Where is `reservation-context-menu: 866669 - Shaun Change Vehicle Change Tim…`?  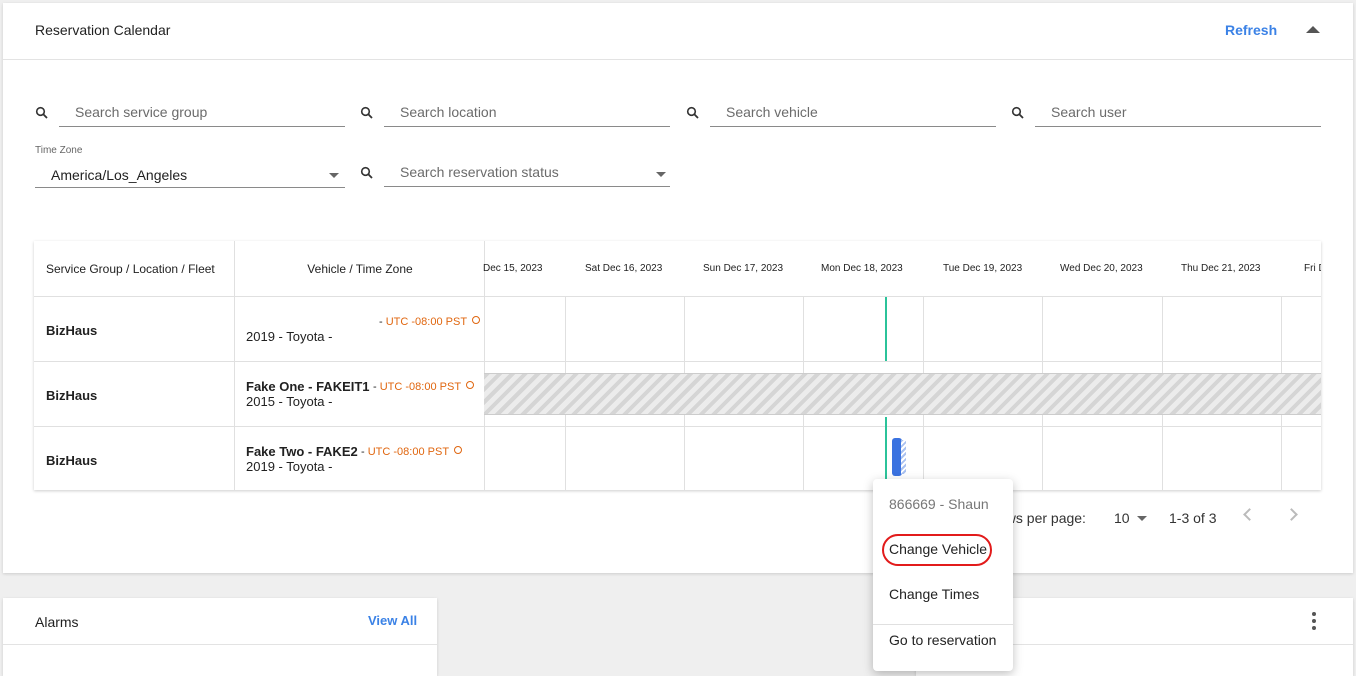
reservation-context-menu: 866669 - Shaun Change Vehicle Change Tim… is located at coordinates (943, 575).